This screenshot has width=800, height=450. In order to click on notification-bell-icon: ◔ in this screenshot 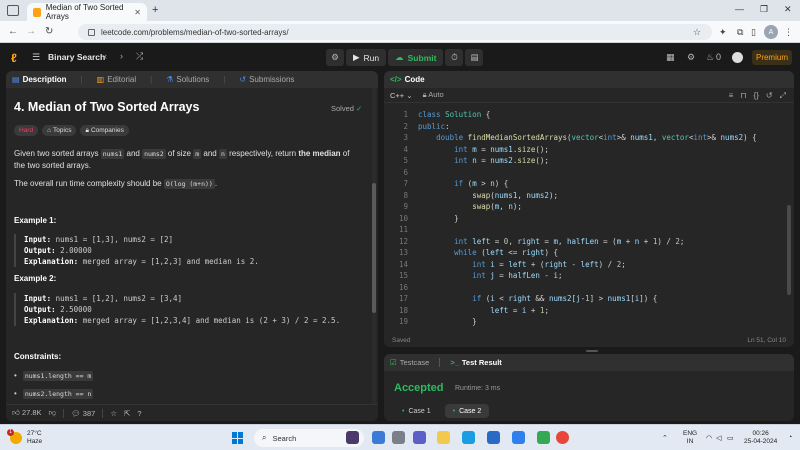, I will do `click(790, 437)`.